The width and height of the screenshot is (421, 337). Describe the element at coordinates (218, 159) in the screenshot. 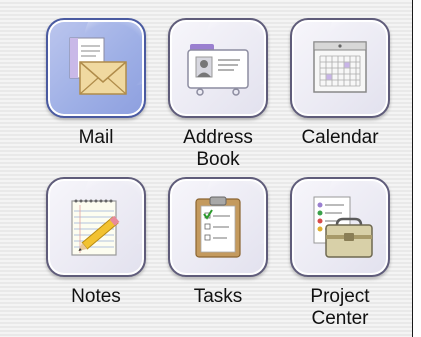

I see `address-book-label-line-2: Book` at that location.